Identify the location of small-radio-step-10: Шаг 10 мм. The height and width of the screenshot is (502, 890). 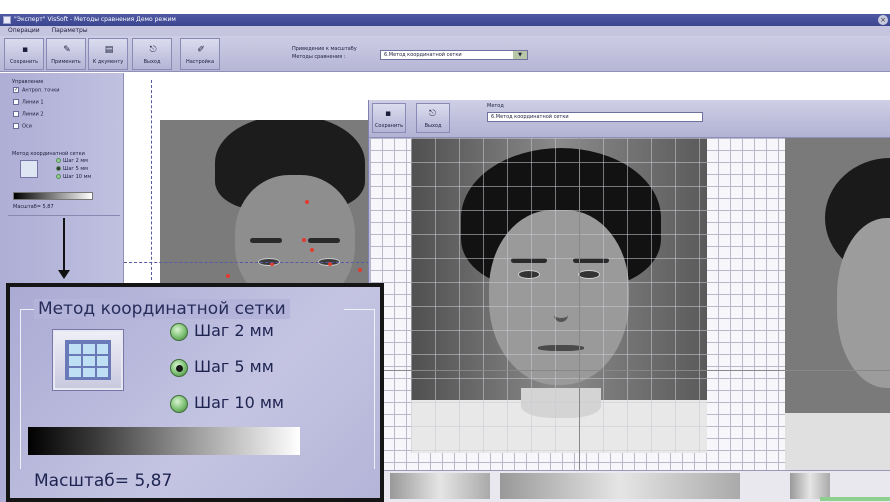
(73, 177).